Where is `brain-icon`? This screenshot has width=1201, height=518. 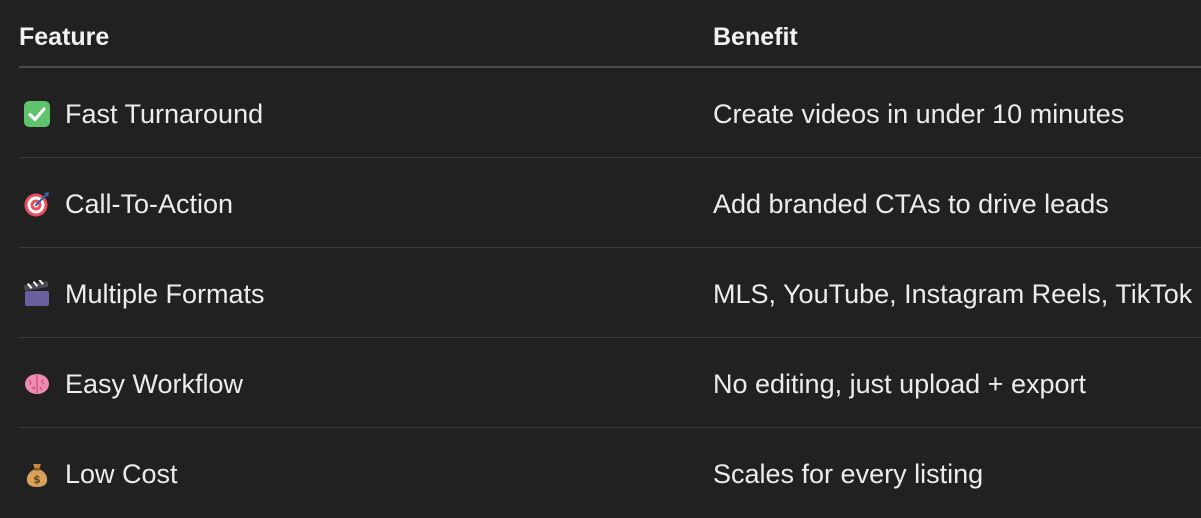
brain-icon is located at coordinates (37, 384).